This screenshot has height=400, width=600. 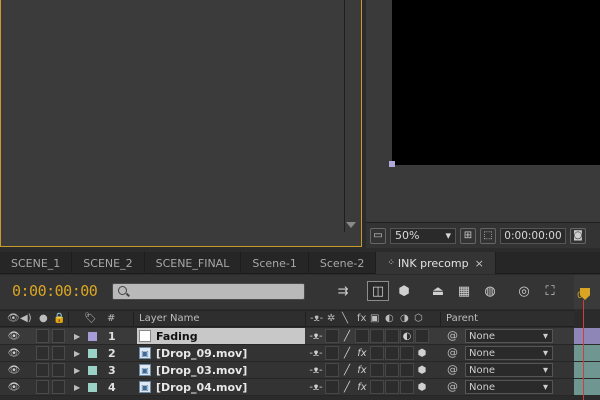 What do you see at coordinates (578, 235) in the screenshot?
I see `snapshot-camera-icon: ◙` at bounding box center [578, 235].